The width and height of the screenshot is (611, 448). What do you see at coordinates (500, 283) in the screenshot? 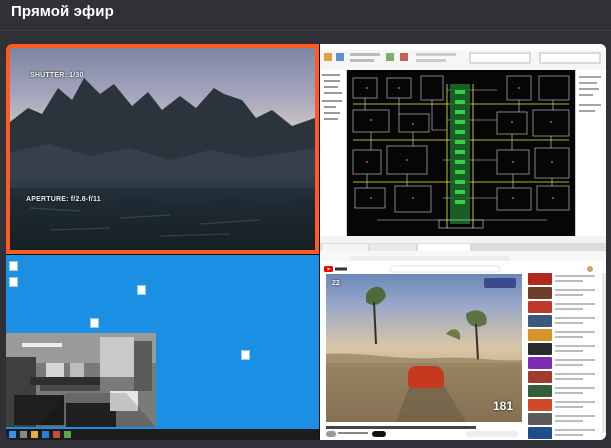
I see `game-logo` at bounding box center [500, 283].